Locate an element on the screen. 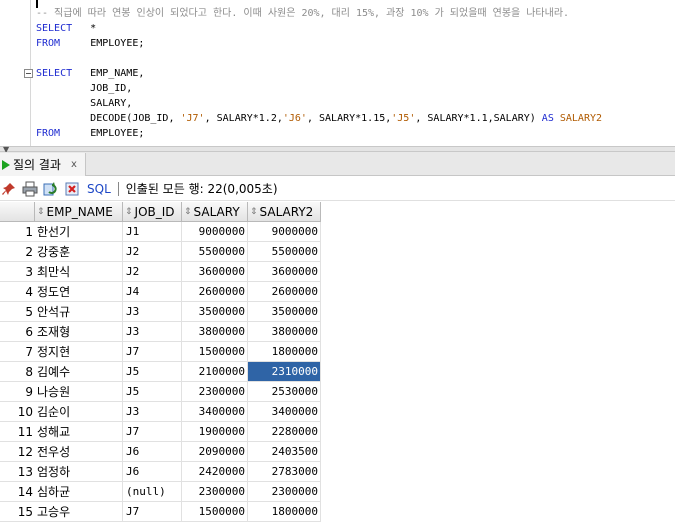 The width and height of the screenshot is (675, 524). table-row: 3 최만식 J2 3600000 3600000 is located at coordinates (160, 272).